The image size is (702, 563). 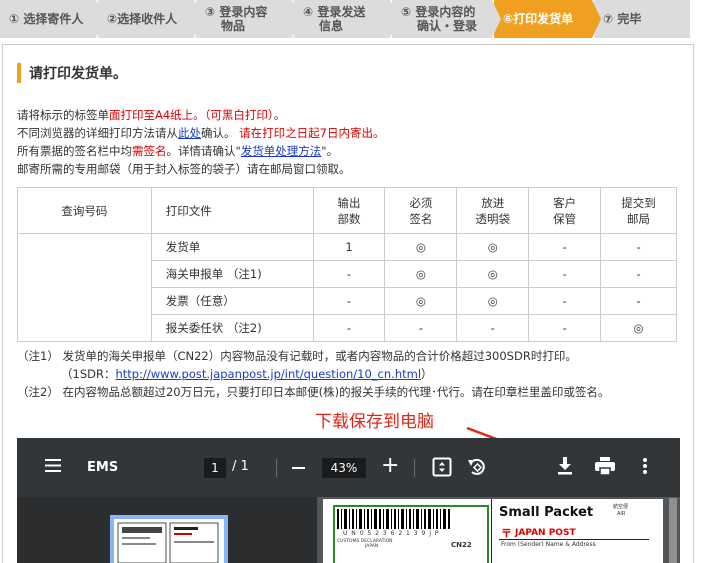 I want to click on zoom-in-button: +, so click(x=390, y=466).